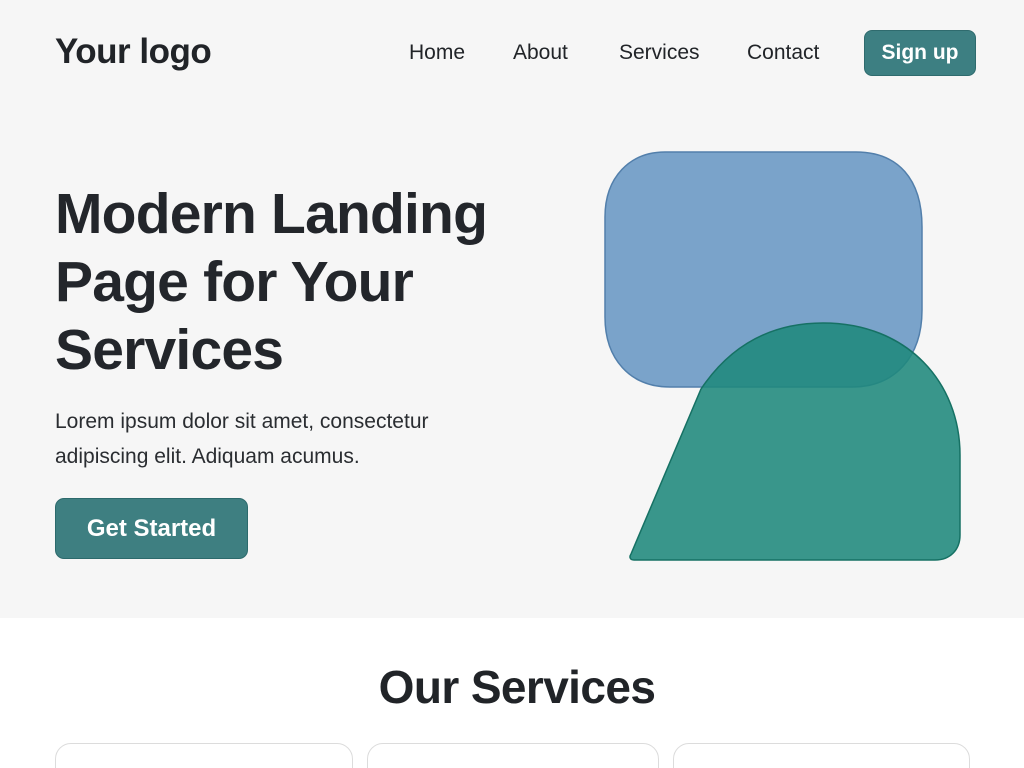 The height and width of the screenshot is (768, 1024). I want to click on nav-services-link: Services, so click(659, 53).